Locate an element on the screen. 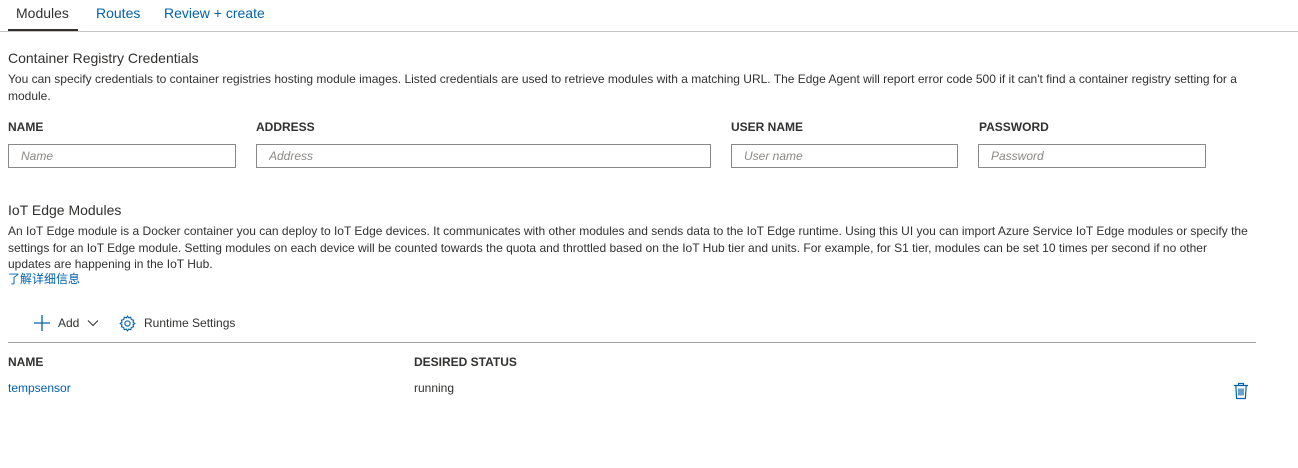  registry-username-input is located at coordinates (844, 156).